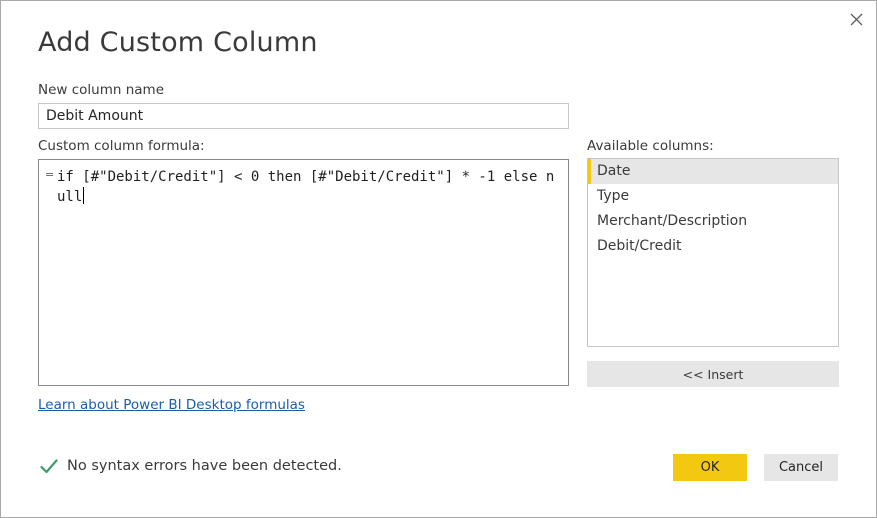 The height and width of the screenshot is (518, 877). I want to click on column-item-merchant-description: Merchant/Description, so click(713, 221).